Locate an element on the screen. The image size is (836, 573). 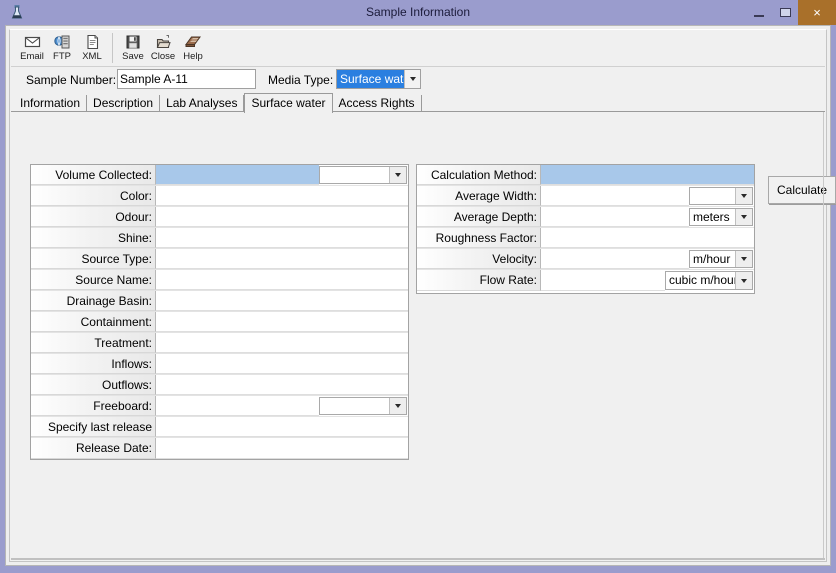
label-inflows: Inflows: is located at coordinates (93, 364).